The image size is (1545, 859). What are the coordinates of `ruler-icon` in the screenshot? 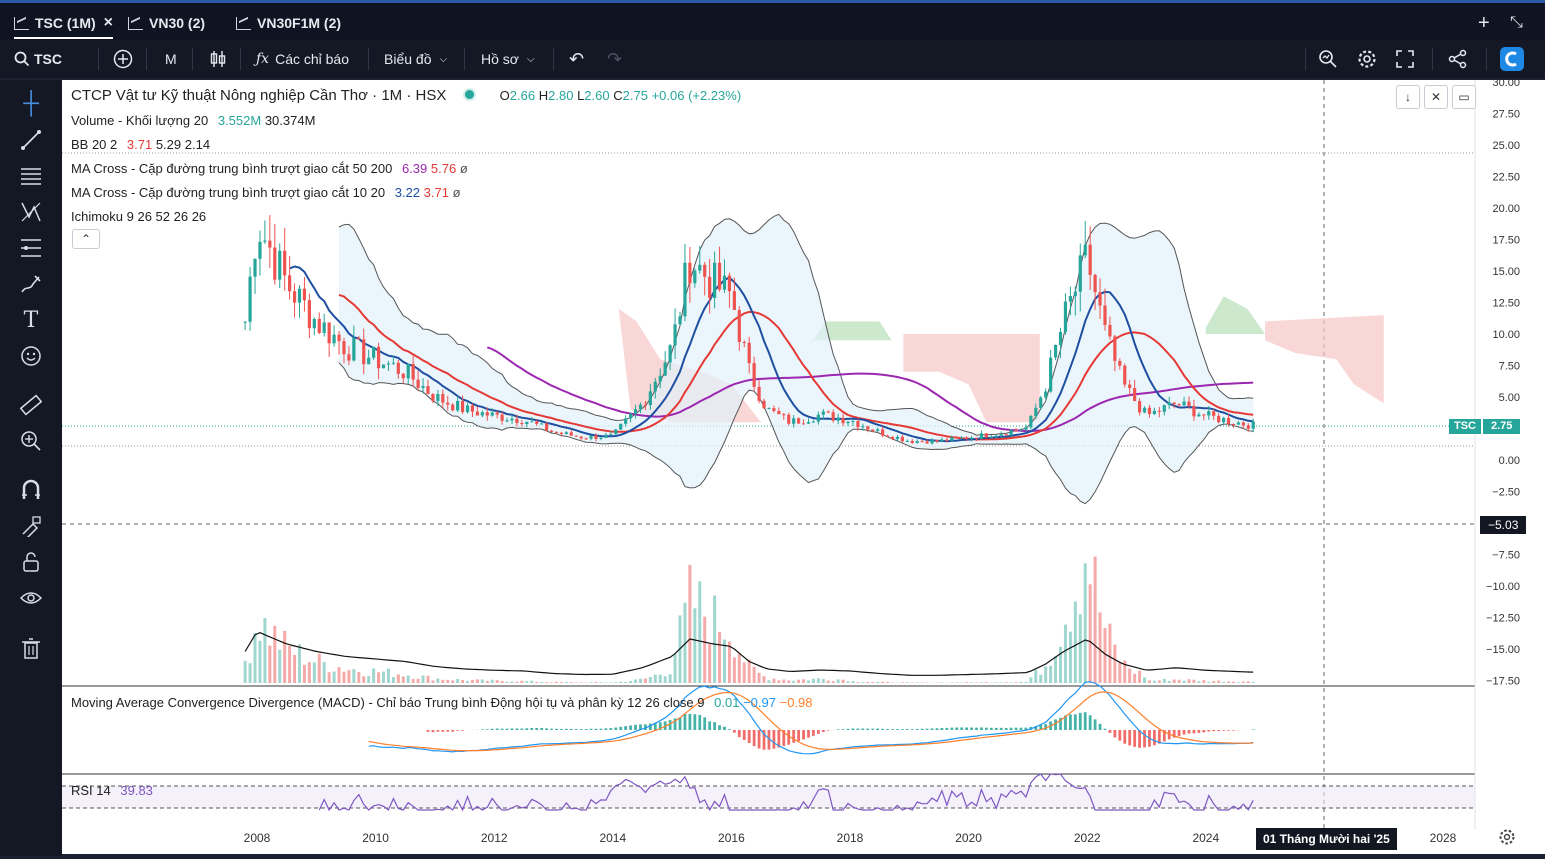 It's located at (31, 405).